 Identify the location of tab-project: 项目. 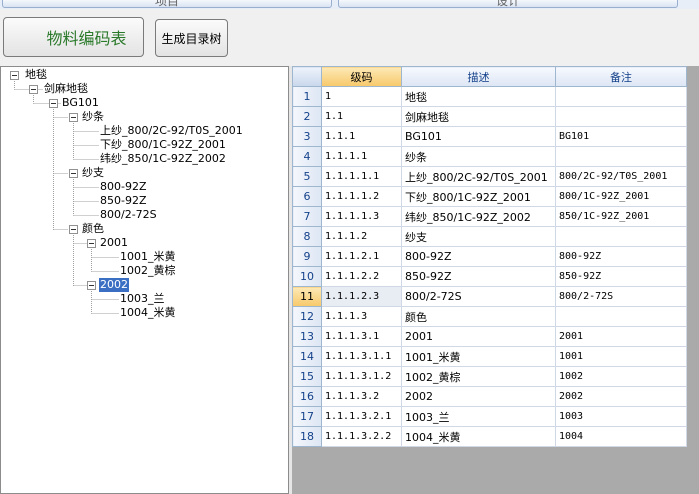
(167, 4).